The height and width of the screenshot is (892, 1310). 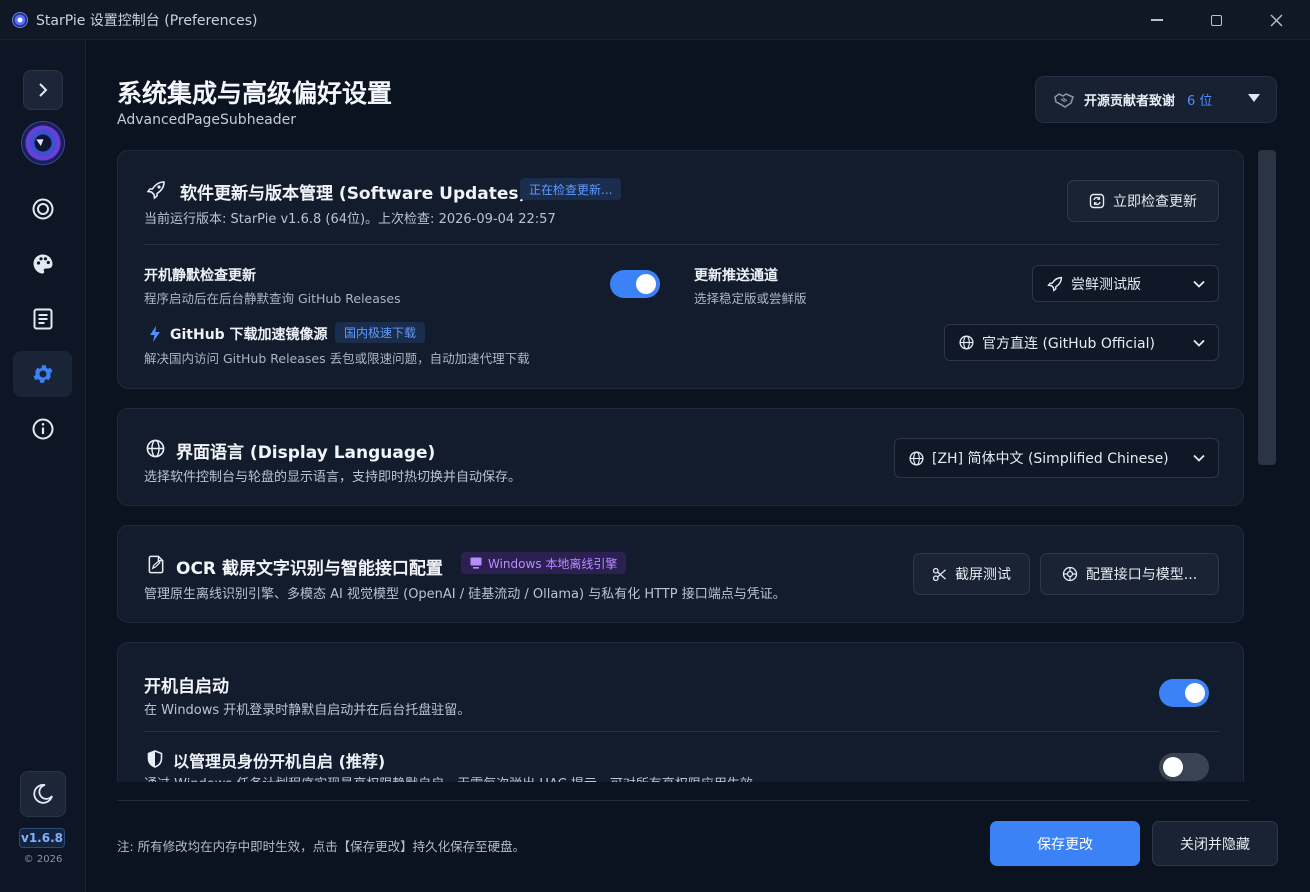 I want to click on info-icon, so click(x=43, y=429).